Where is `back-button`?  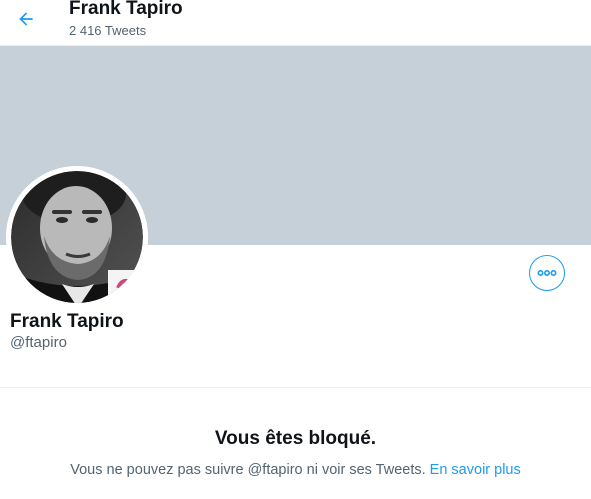
back-button is located at coordinates (26, 19).